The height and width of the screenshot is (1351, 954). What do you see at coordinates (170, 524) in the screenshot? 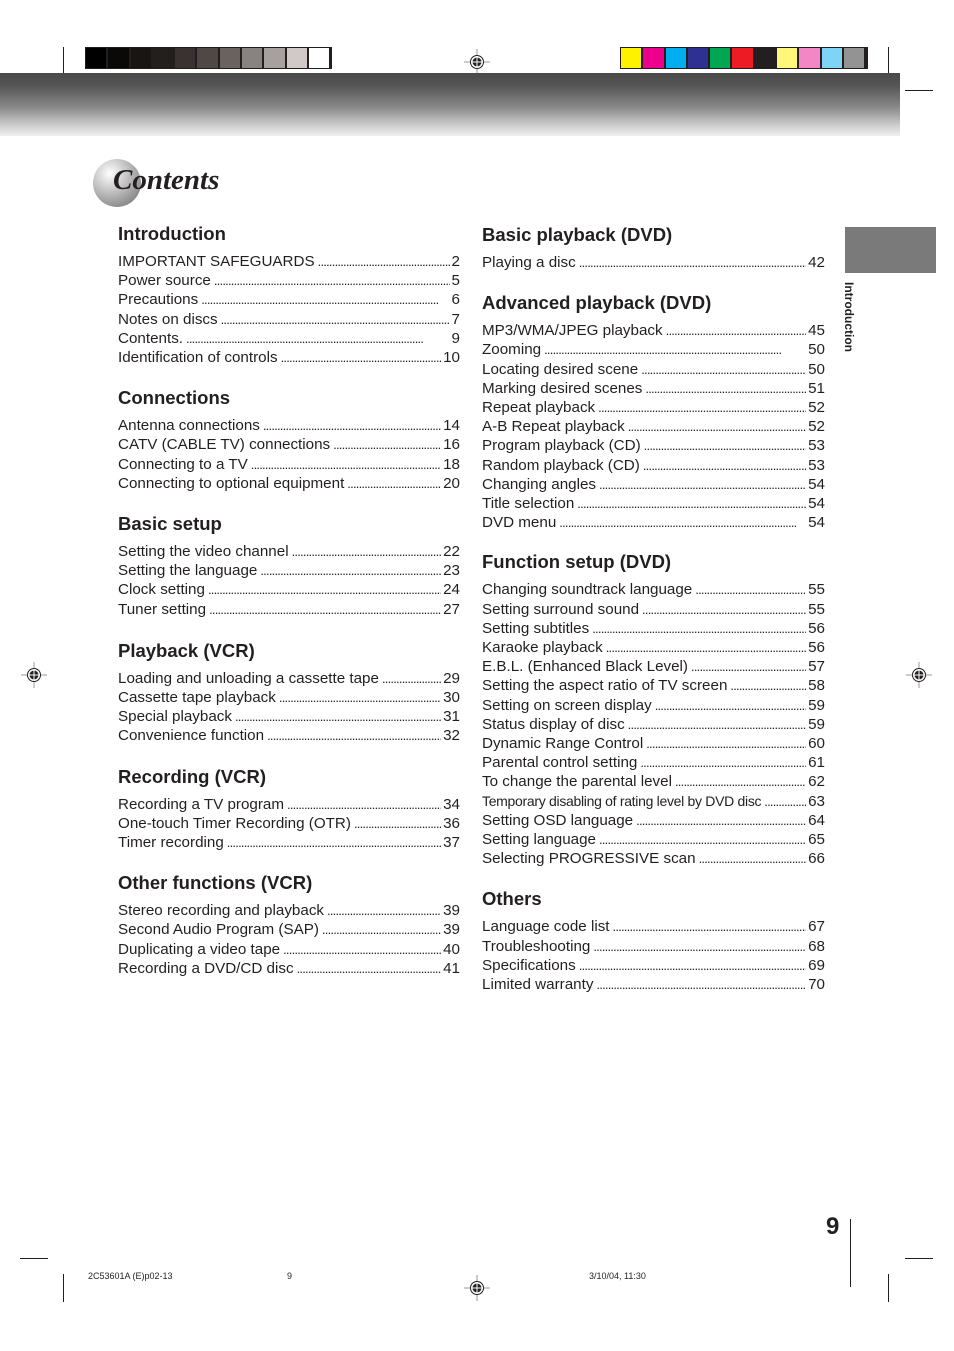
I see `toc-section-title: Basic setup` at bounding box center [170, 524].